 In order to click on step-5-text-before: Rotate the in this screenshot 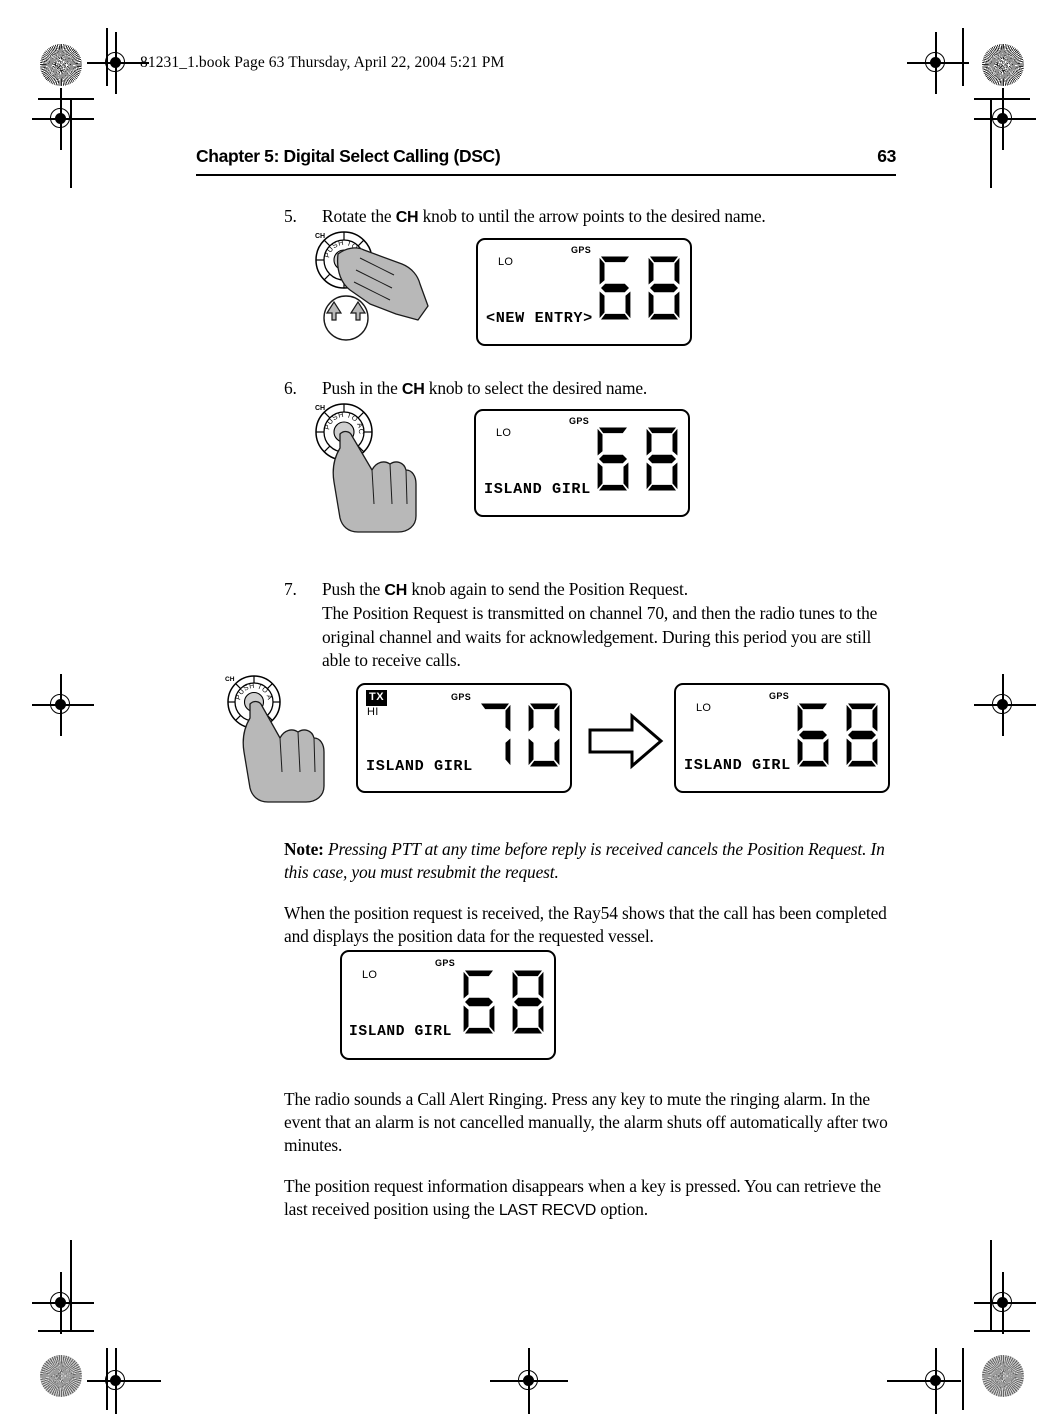, I will do `click(359, 216)`.